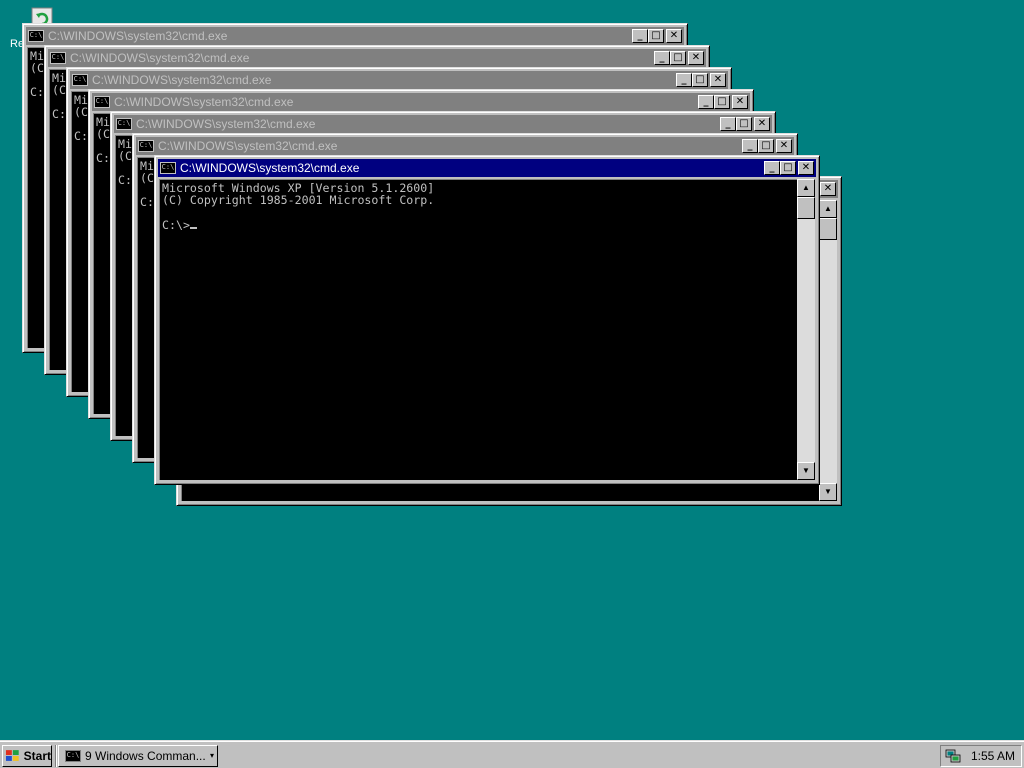 The width and height of the screenshot is (1024, 768). What do you see at coordinates (176, 225) in the screenshot?
I see `console-prompt: C:\>` at bounding box center [176, 225].